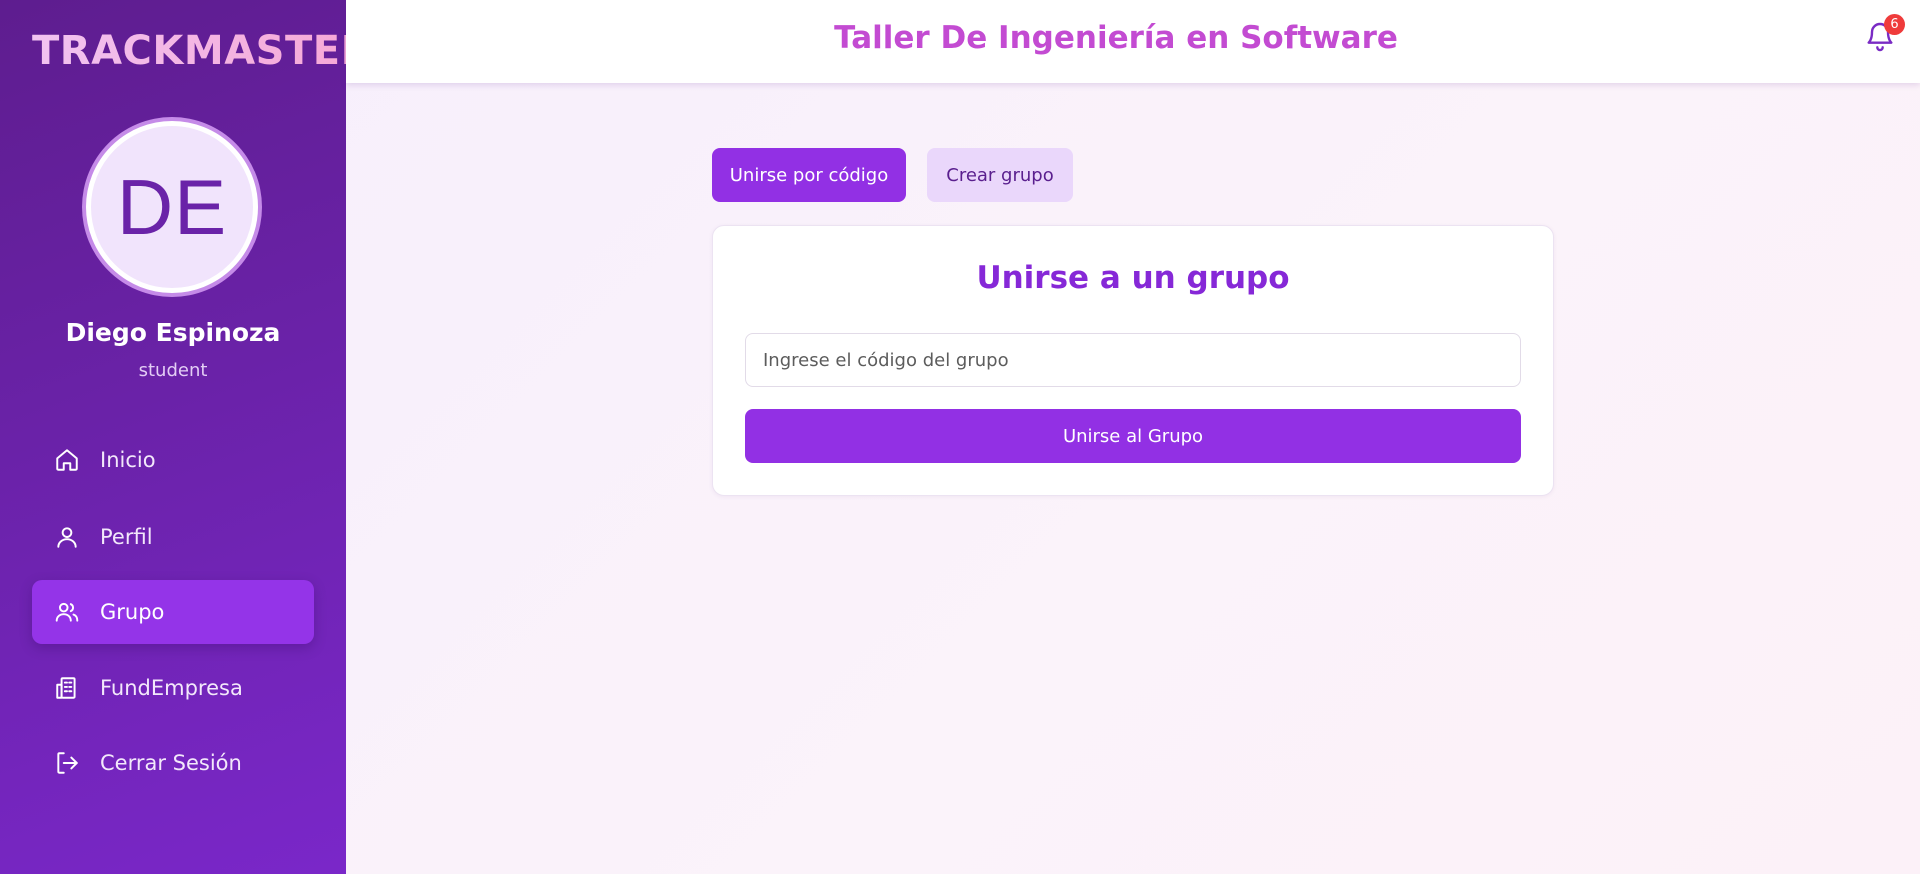  What do you see at coordinates (173, 332) in the screenshot?
I see `user-name: Diego Espinoza` at bounding box center [173, 332].